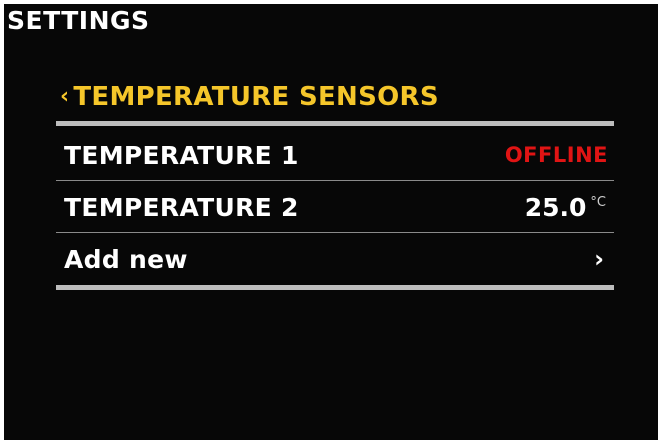 Image resolution: width=662 pixels, height=444 pixels. I want to click on back-button: ‹ TEMPERATURE SENSORS, so click(249, 97).